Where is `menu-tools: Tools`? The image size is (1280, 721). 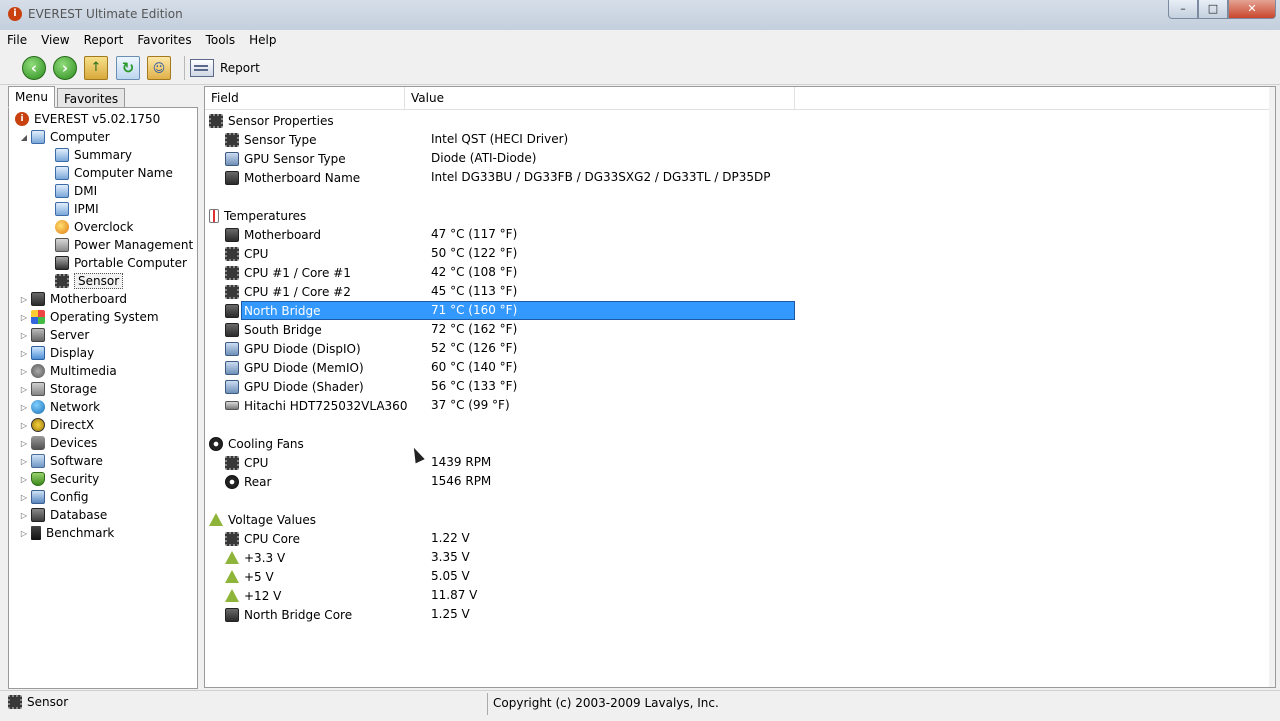
menu-tools: Tools is located at coordinates (221, 40).